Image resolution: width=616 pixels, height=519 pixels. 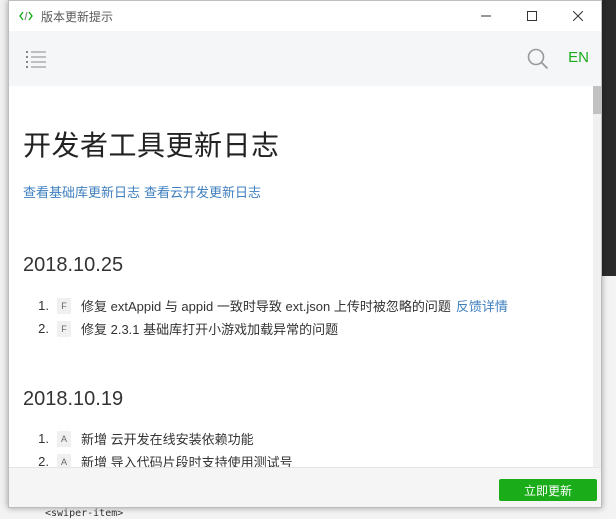 I want to click on entry-text: 新增 导入代码片段时支持使用测试号, so click(x=187, y=461).